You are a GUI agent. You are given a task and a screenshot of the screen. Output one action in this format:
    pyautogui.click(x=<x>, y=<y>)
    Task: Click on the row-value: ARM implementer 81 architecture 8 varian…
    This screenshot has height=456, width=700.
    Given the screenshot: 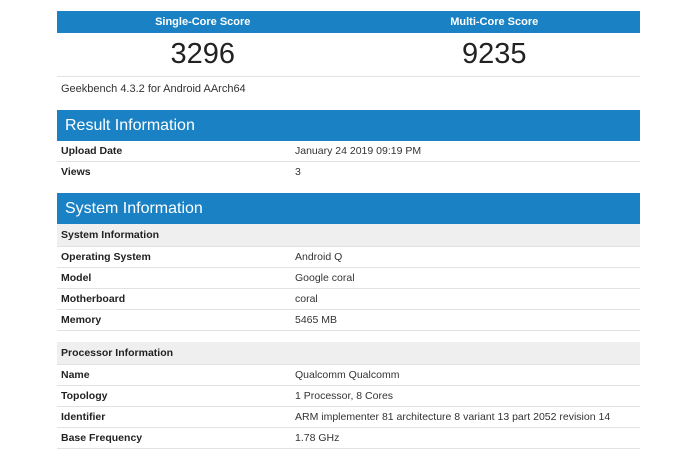 What is the action you would take?
    pyautogui.click(x=453, y=417)
    